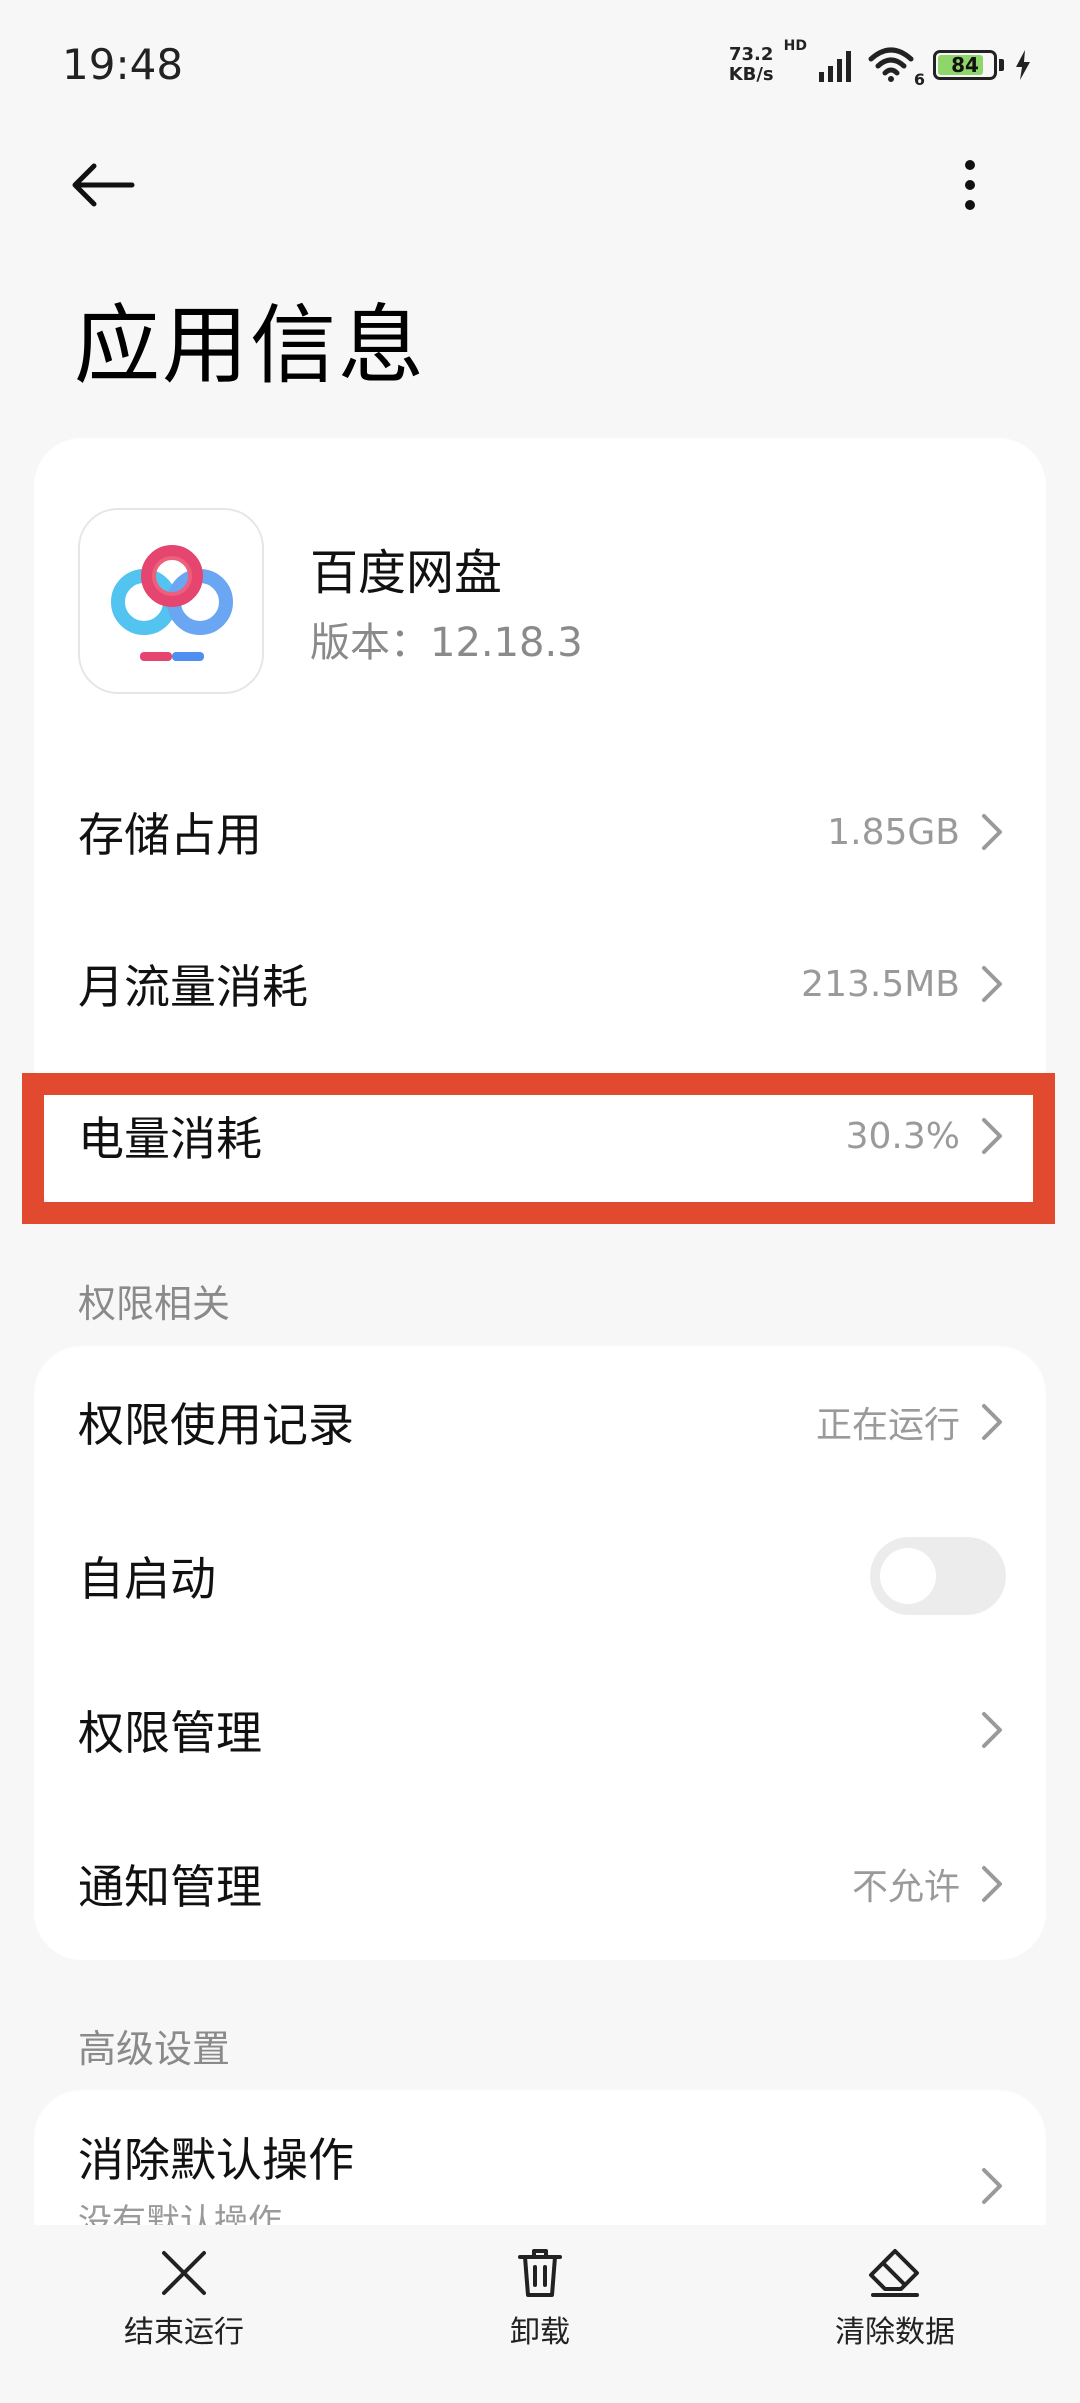 This screenshot has width=1080, height=2403. I want to click on clear-data-label: 清除数据, so click(895, 2332).